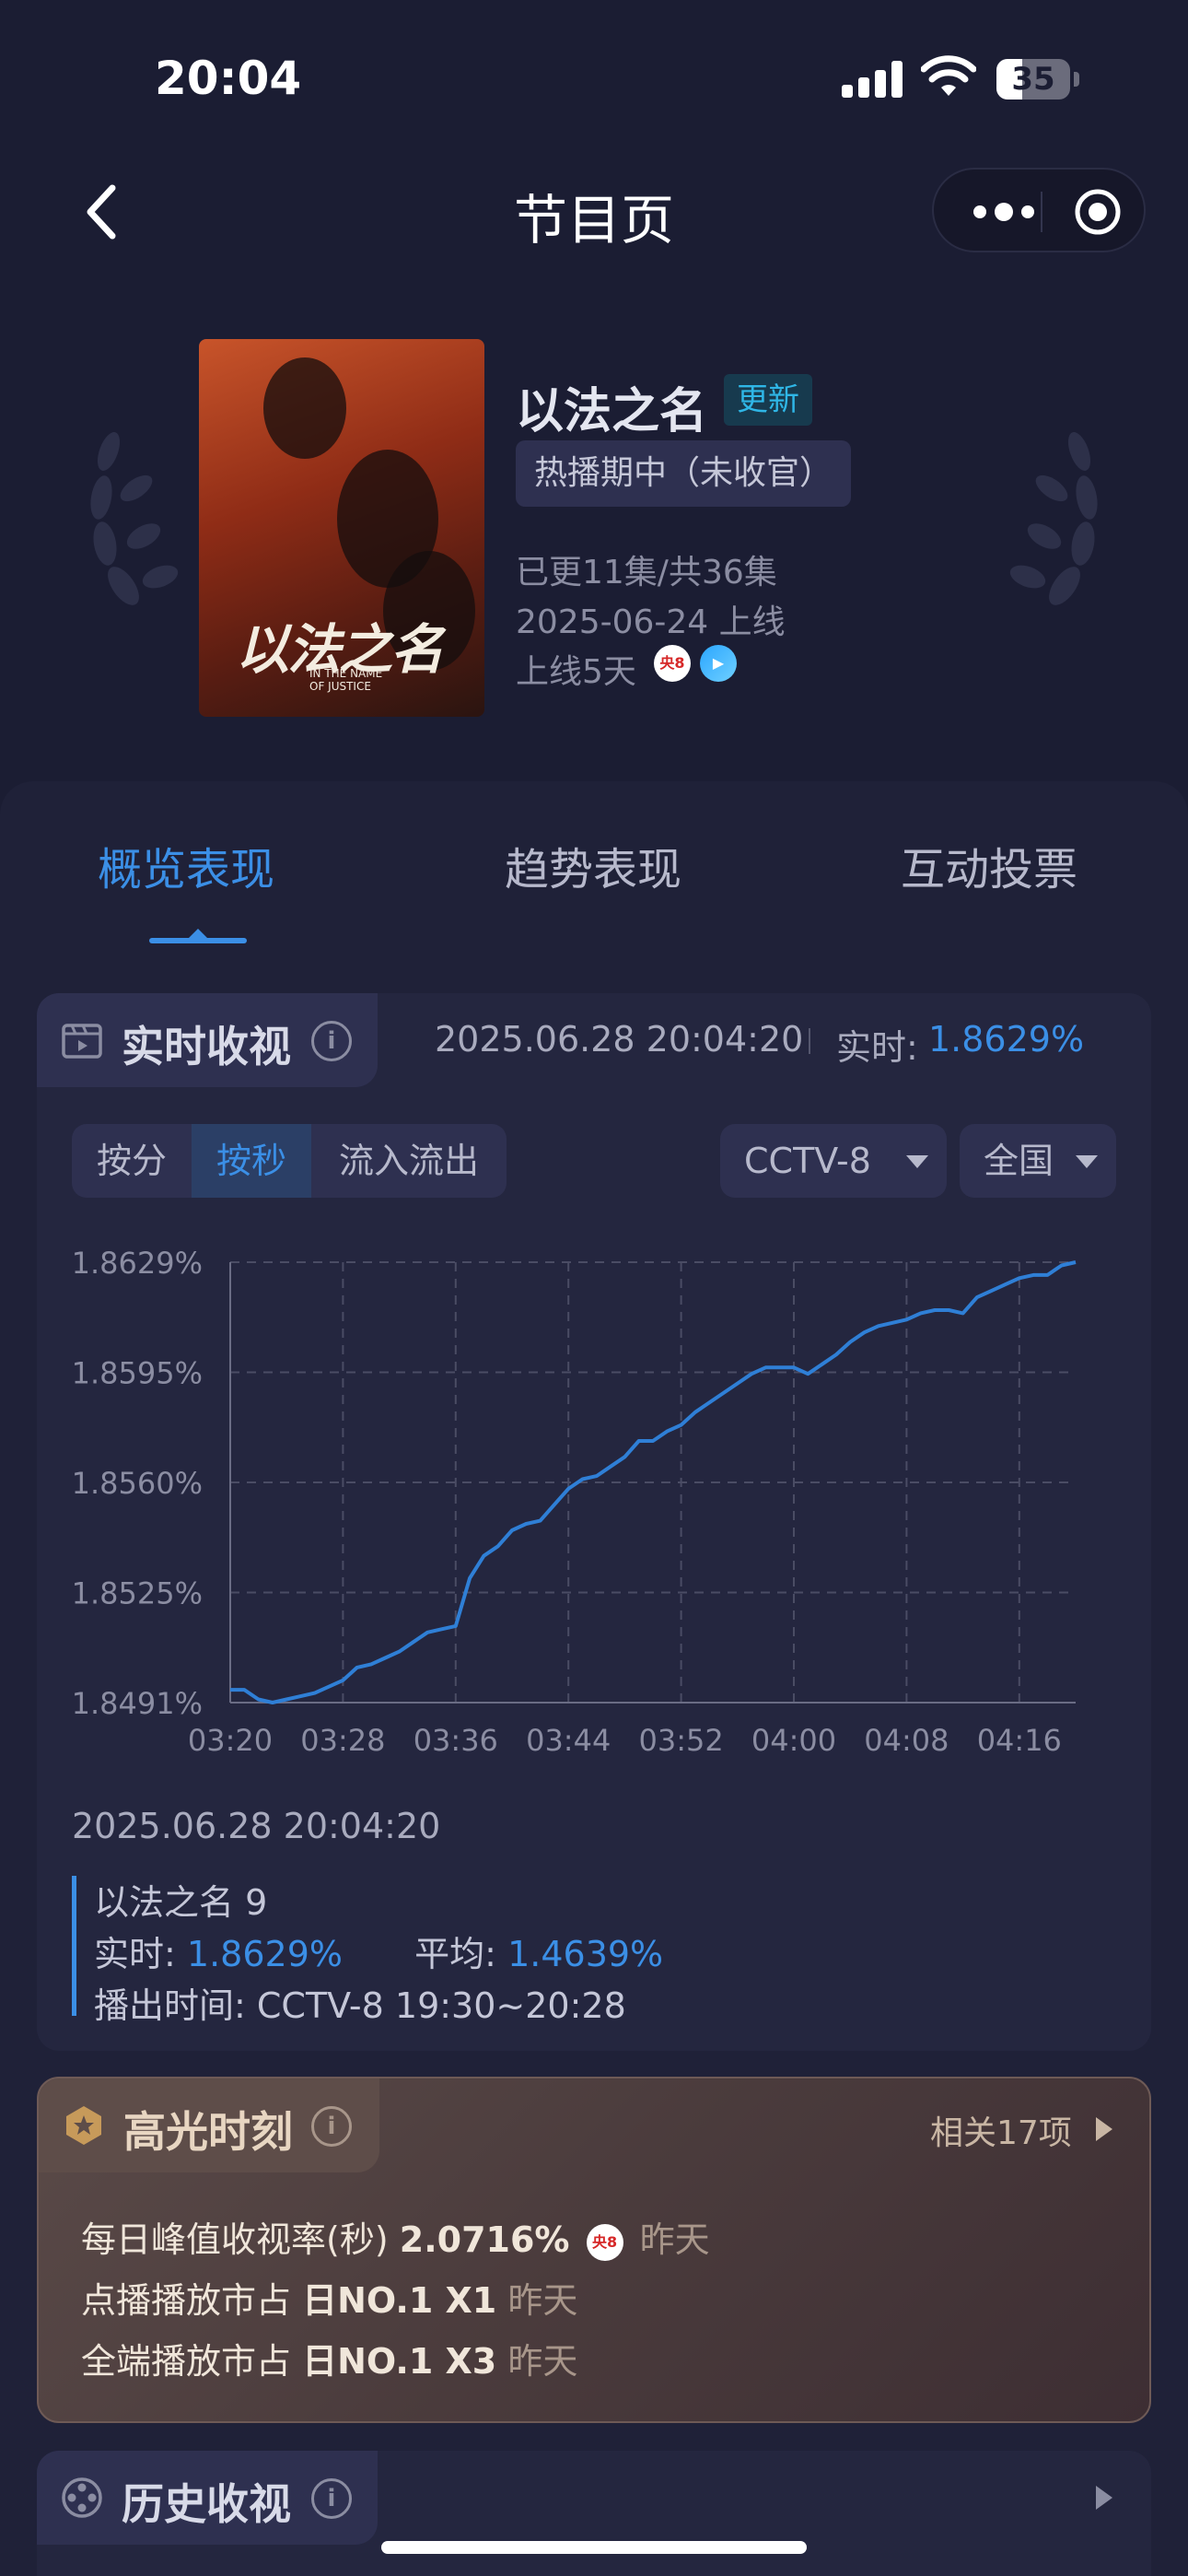  I want to click on tv-icon, so click(82, 1041).